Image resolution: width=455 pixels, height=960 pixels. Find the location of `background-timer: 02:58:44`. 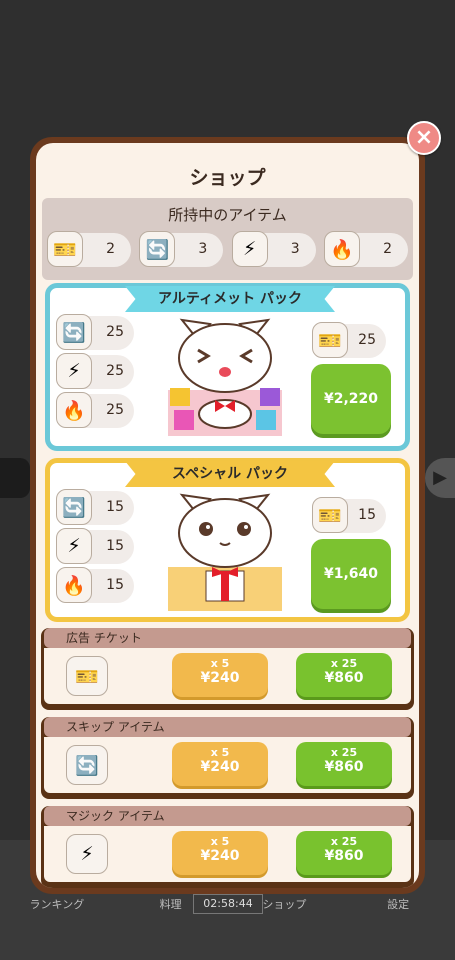

background-timer: 02:58:44 is located at coordinates (228, 904).